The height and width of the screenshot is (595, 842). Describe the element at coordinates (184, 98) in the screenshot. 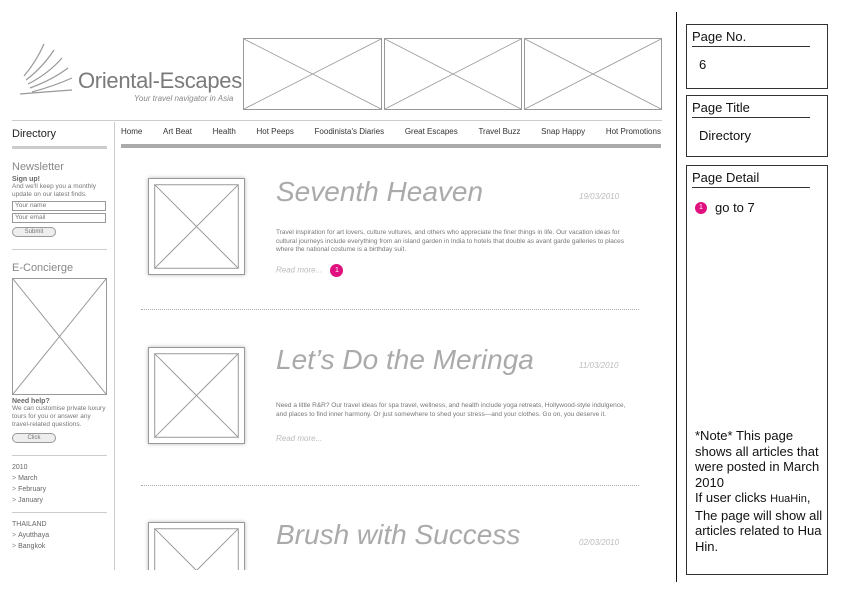

I see `logo-tagline: Your travel navigator in Asia` at that location.